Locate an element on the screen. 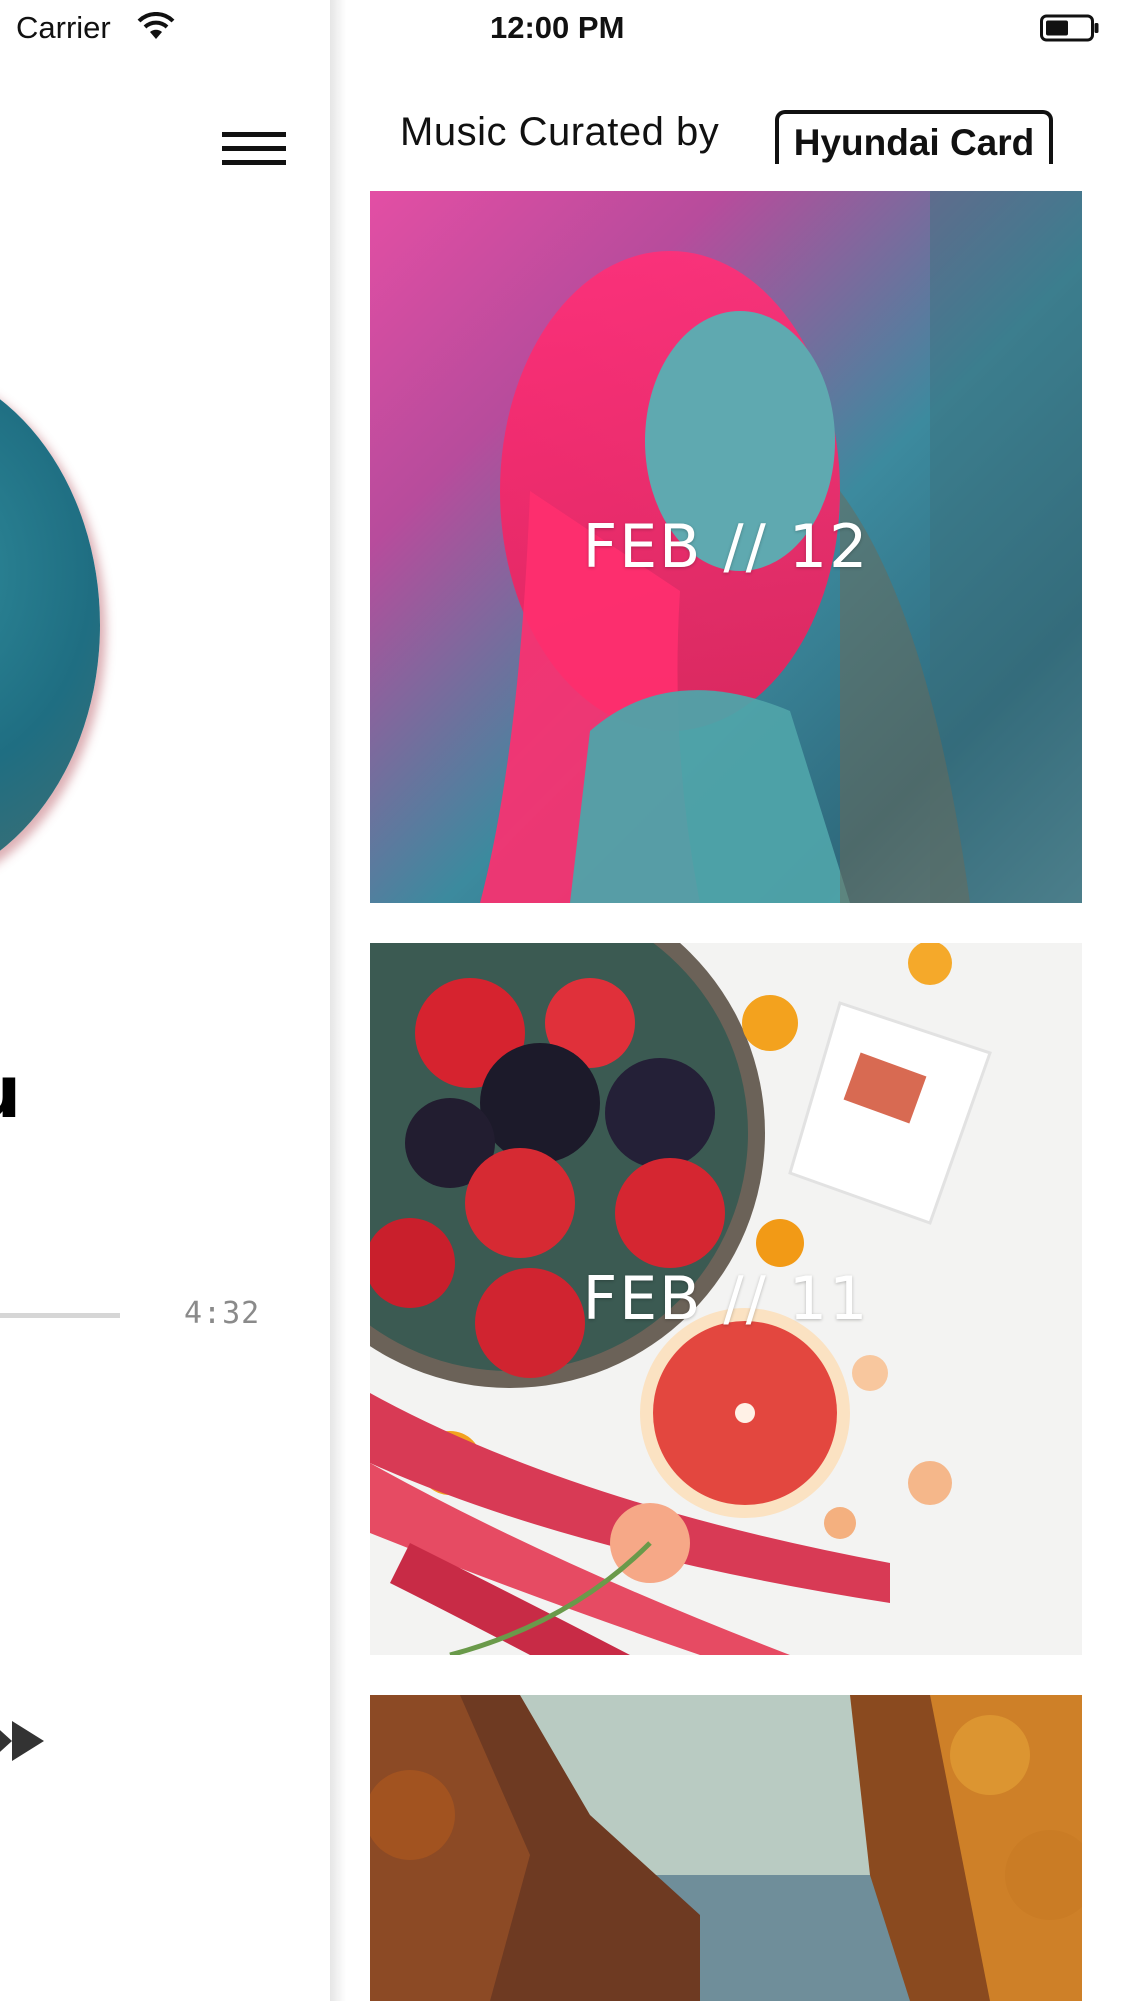  status-bar: Carrier 12:00 PM is located at coordinates (562, 28).